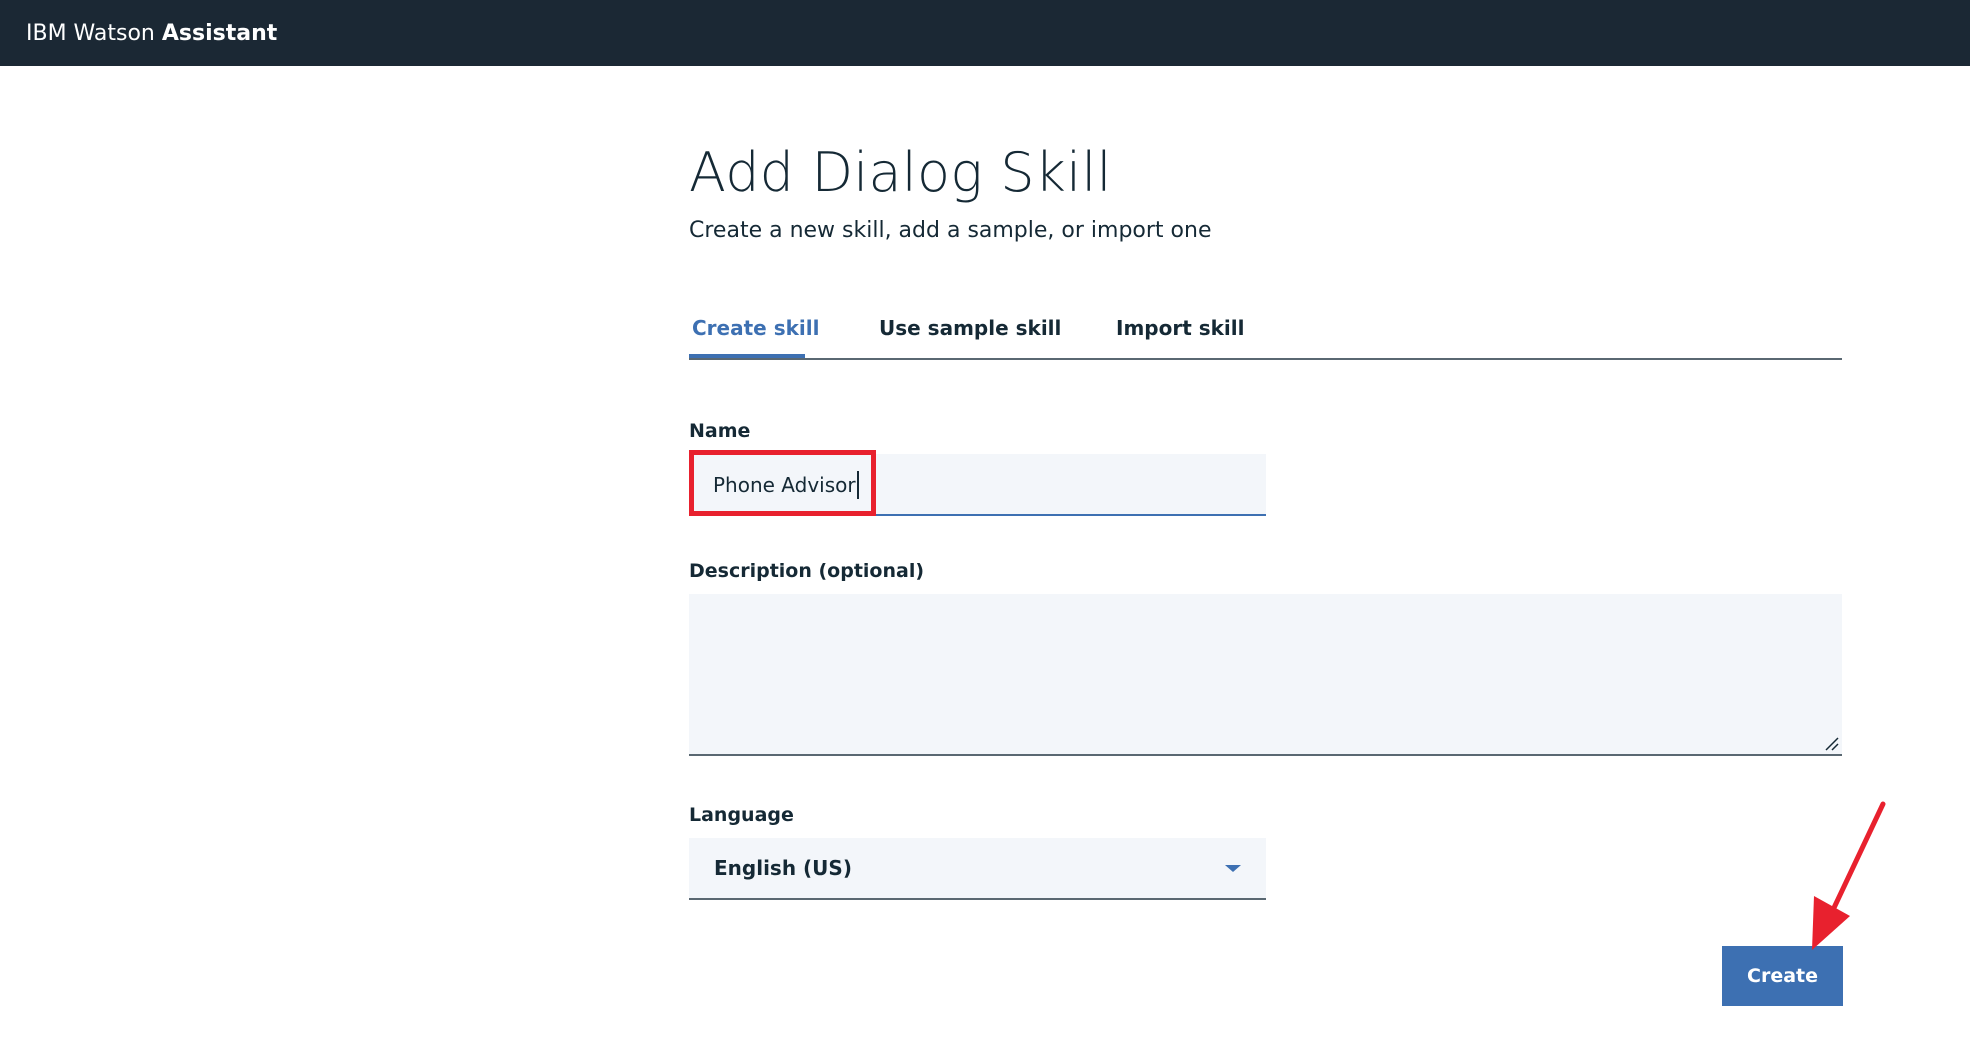 This screenshot has width=1970, height=1058. I want to click on name-input: Phone Advisor, so click(977, 485).